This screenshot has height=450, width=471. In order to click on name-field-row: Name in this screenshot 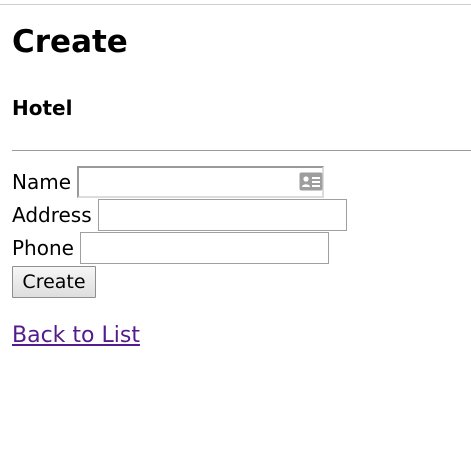, I will do `click(241, 181)`.